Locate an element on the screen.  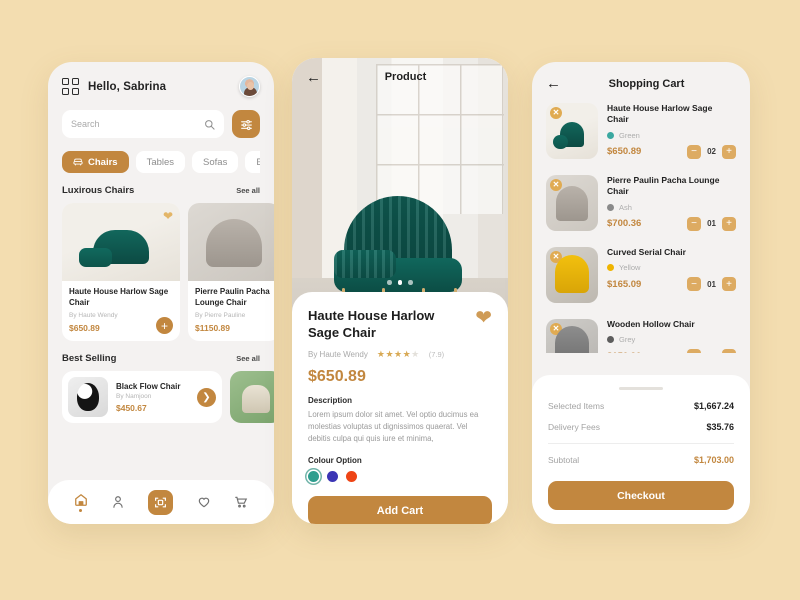
nav-scan is located at coordinates (161, 502).